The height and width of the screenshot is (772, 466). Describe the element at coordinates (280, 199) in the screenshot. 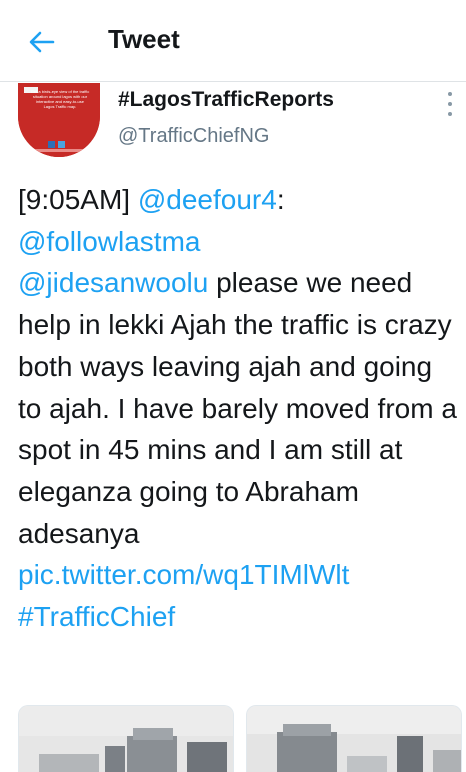

I see `tweet-colon: :` at that location.